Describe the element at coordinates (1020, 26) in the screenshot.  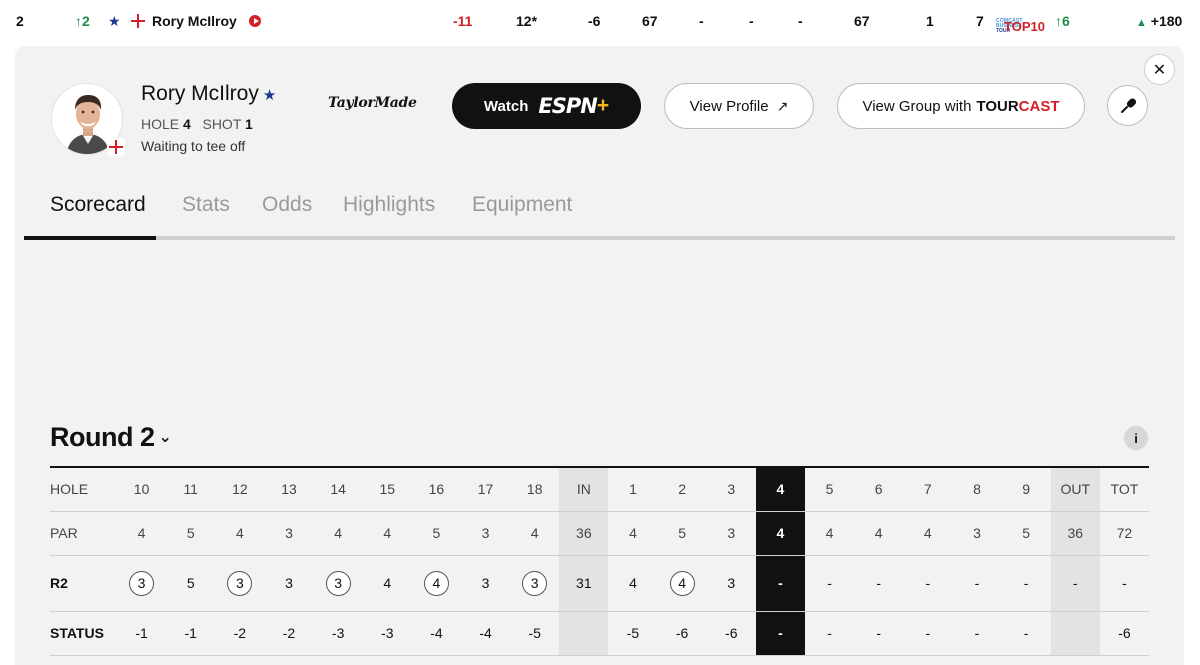
I see `top10-logo: COMCAST BUSINESS TOUR TOP10` at that location.